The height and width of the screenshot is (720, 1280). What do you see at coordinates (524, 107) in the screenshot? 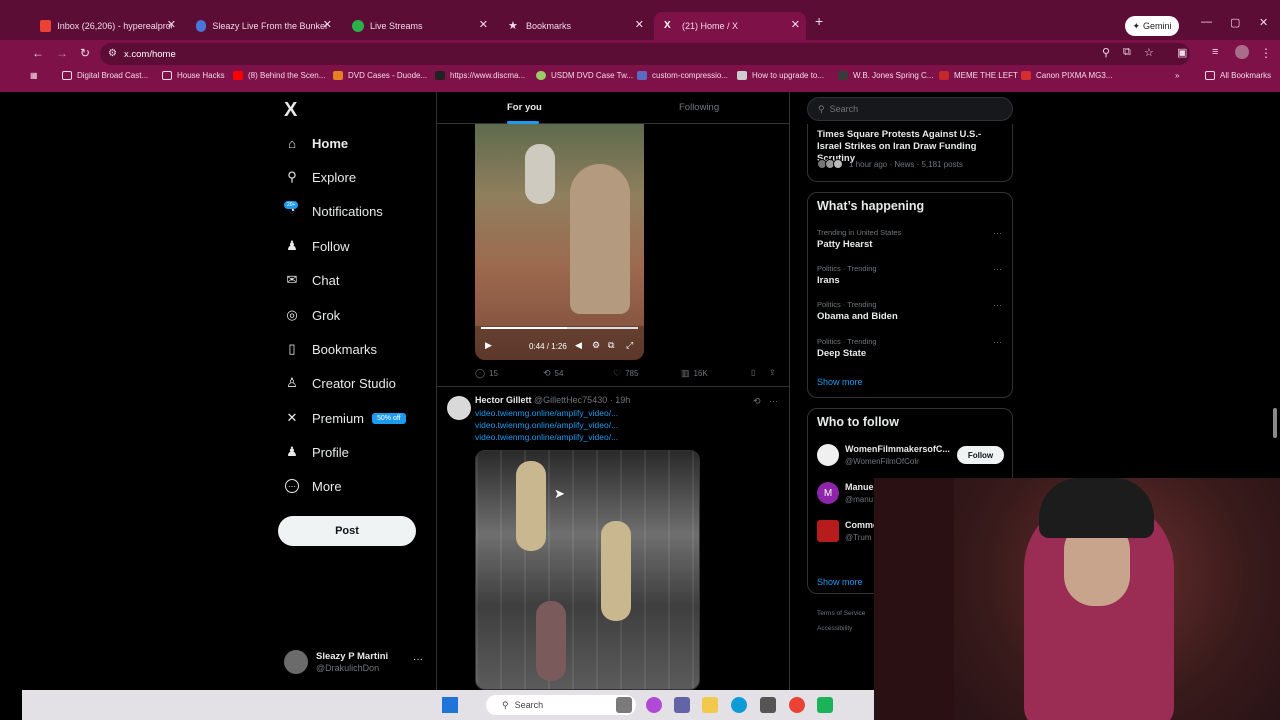
I see `tab-for-you: For you` at bounding box center [524, 107].